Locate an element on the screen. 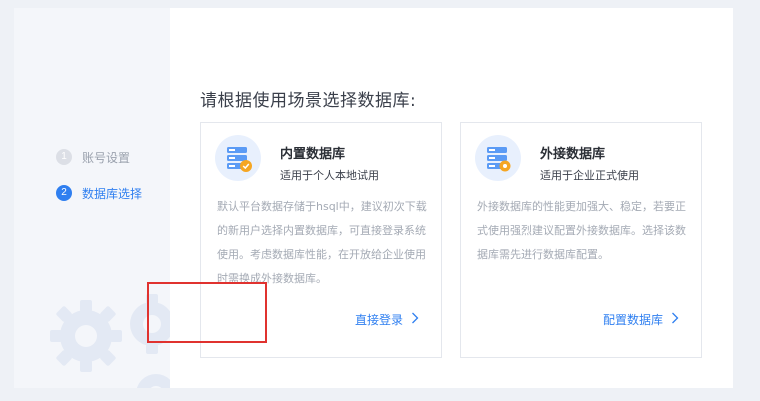  step-account-settings: 1 账号设置 is located at coordinates (99, 157).